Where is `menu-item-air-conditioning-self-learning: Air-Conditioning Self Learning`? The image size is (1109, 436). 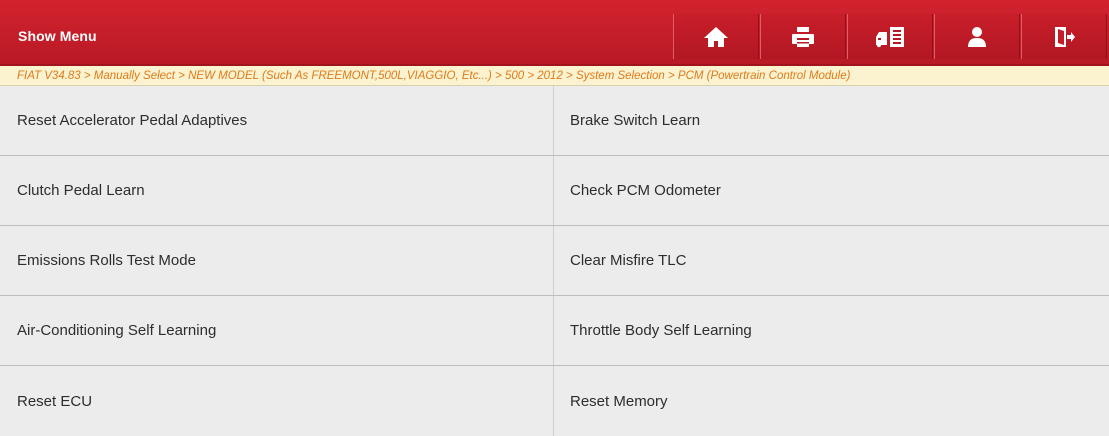
menu-item-air-conditioning-self-learning: Air-Conditioning Self Learning is located at coordinates (277, 330).